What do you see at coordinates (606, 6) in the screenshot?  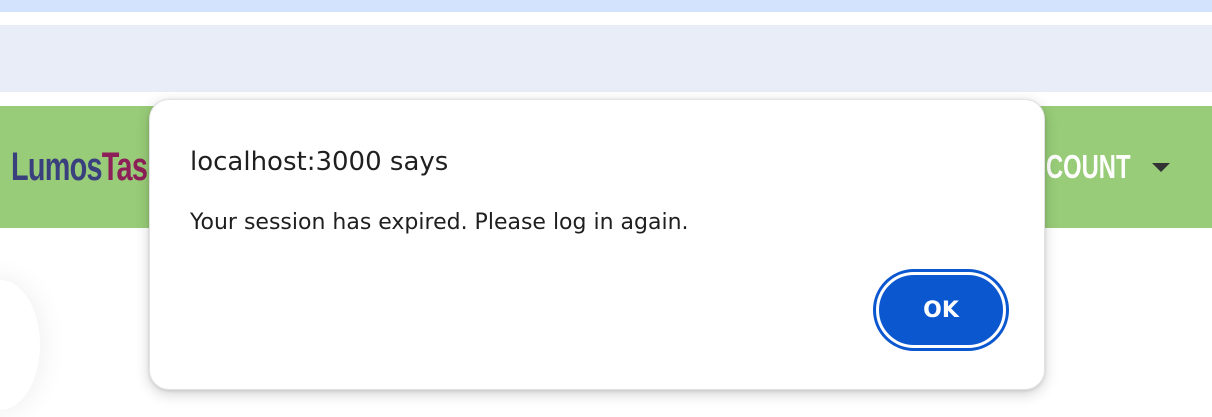 I see `browser-top-strip` at bounding box center [606, 6].